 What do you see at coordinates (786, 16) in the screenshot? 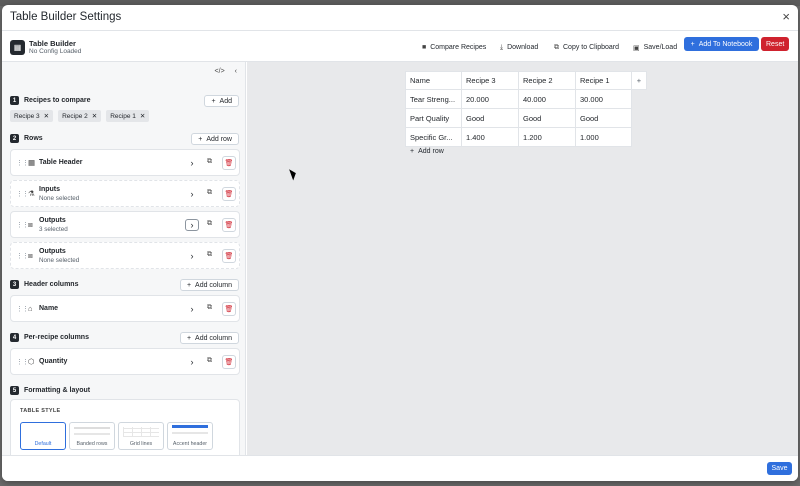
I see `close-icon: ×` at bounding box center [786, 16].